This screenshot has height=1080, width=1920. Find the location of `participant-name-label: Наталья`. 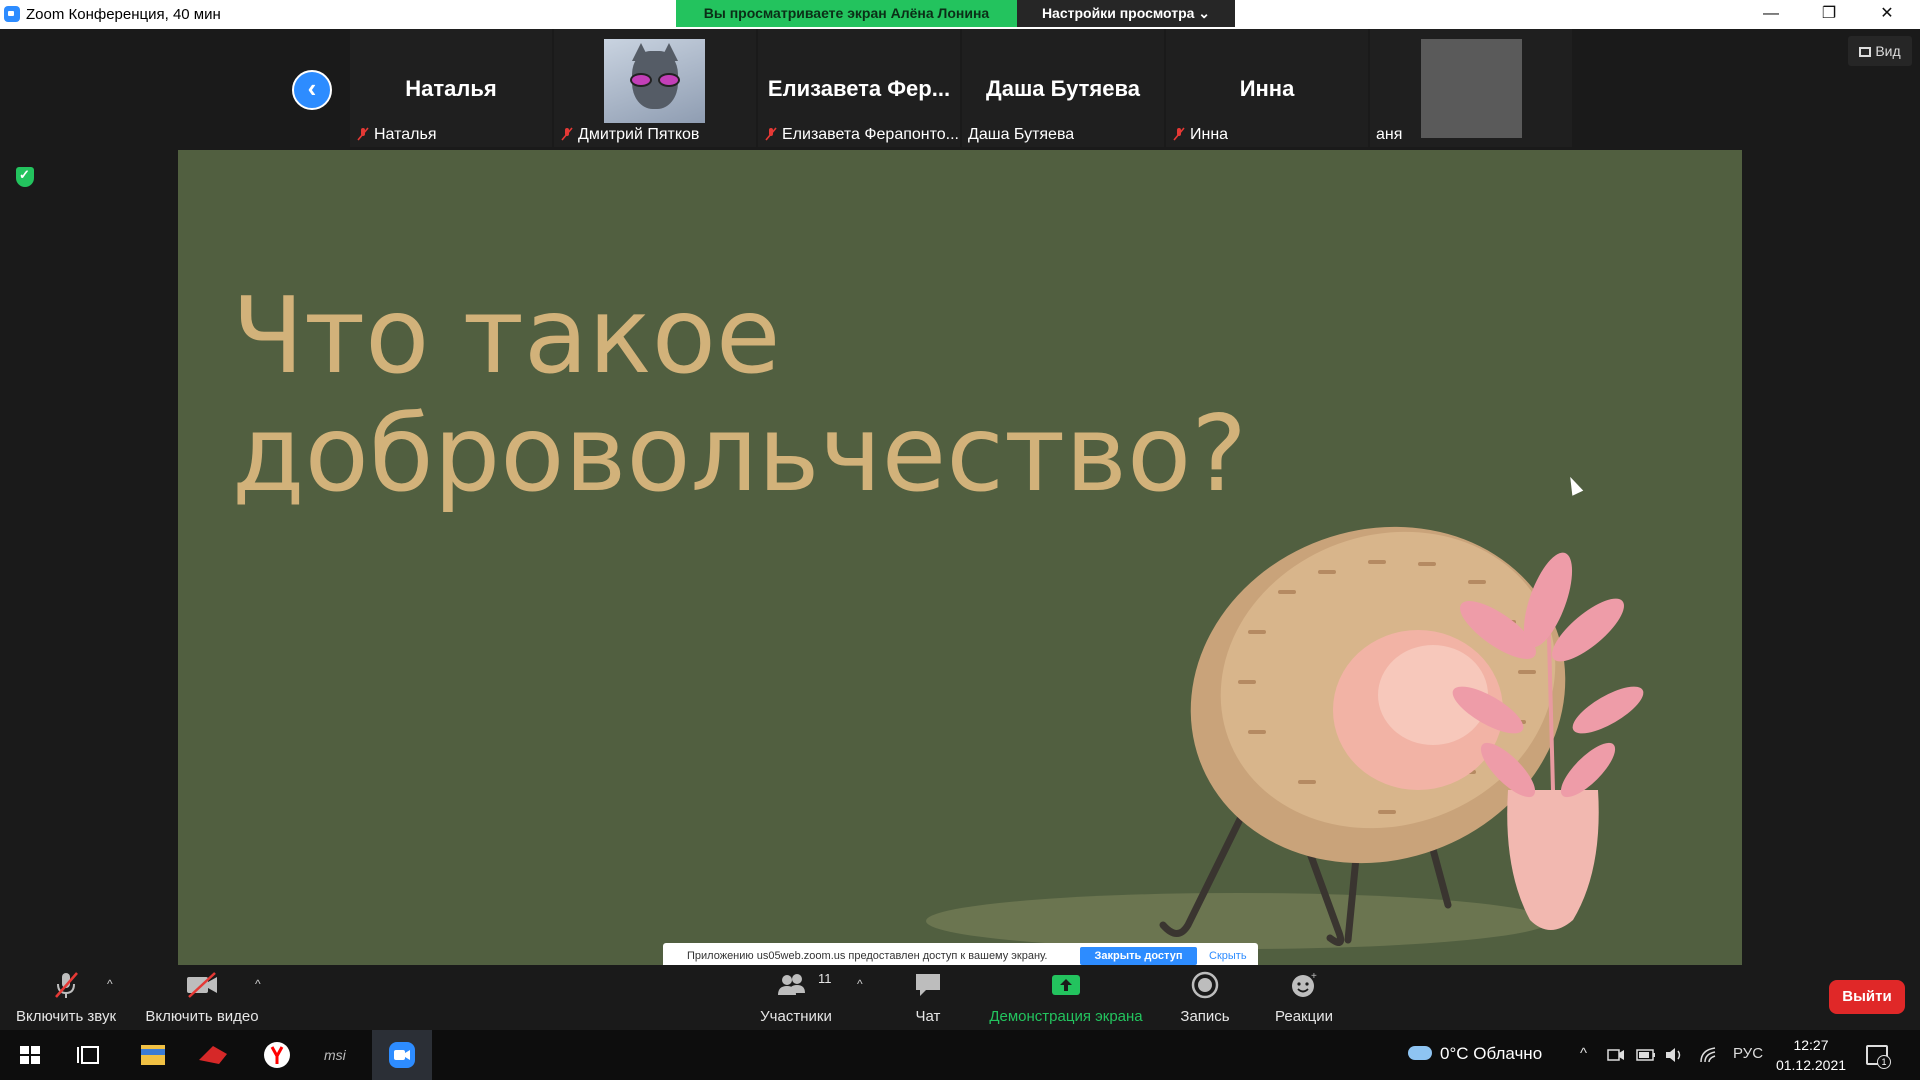

participant-name-label: Наталья is located at coordinates (405, 134).